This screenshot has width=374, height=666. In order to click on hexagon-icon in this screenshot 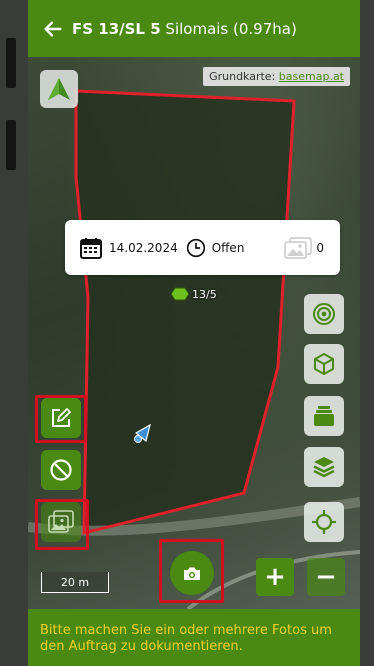, I will do `click(180, 294)`.